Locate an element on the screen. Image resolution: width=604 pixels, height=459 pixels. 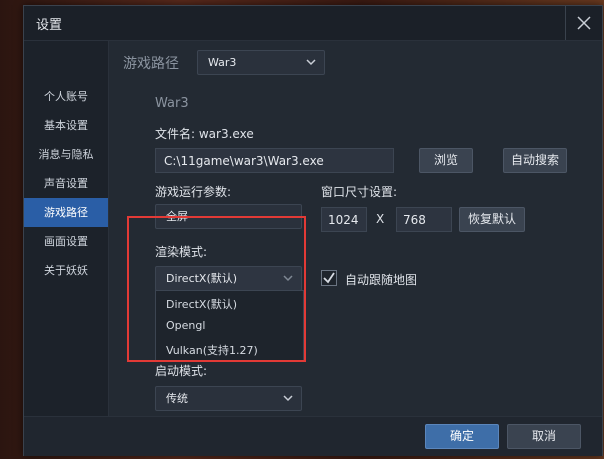
launch-mode-label: 启动模式: is located at coordinates (181, 371).